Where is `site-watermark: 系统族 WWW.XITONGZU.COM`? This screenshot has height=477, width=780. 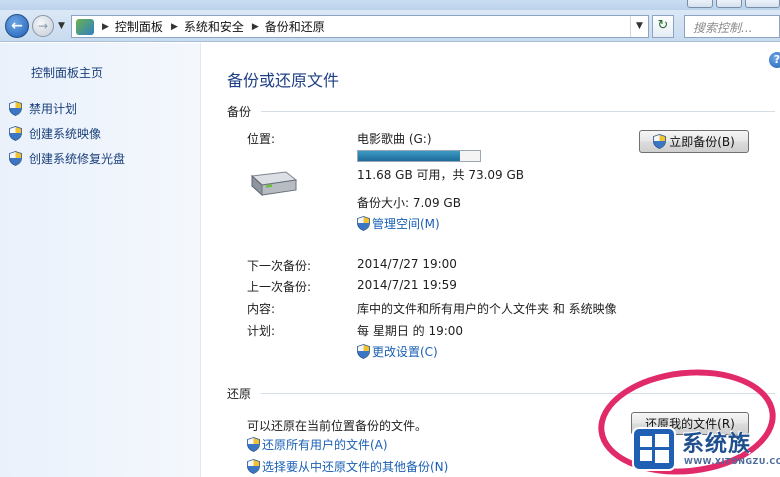
site-watermark: 系统族 WWW.XITONGZU.COM is located at coordinates (706, 450).